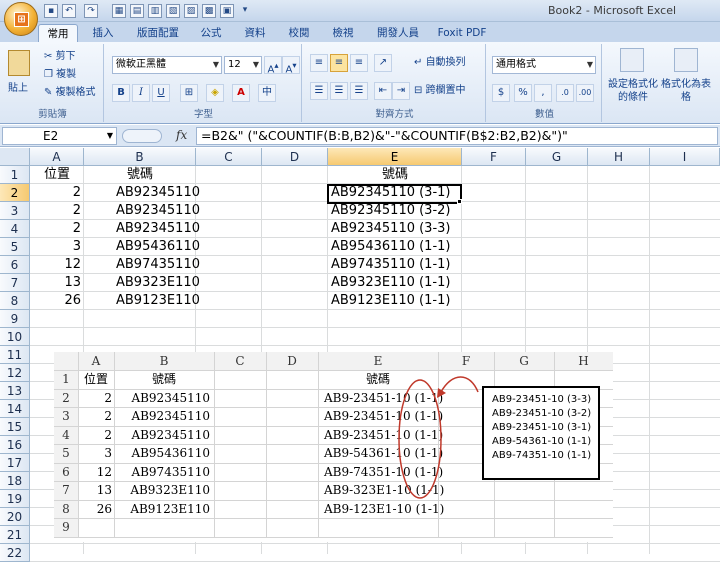 The height and width of the screenshot is (562, 720). Describe the element at coordinates (140, 175) in the screenshot. I see `cell-B1: 號碼` at that location.